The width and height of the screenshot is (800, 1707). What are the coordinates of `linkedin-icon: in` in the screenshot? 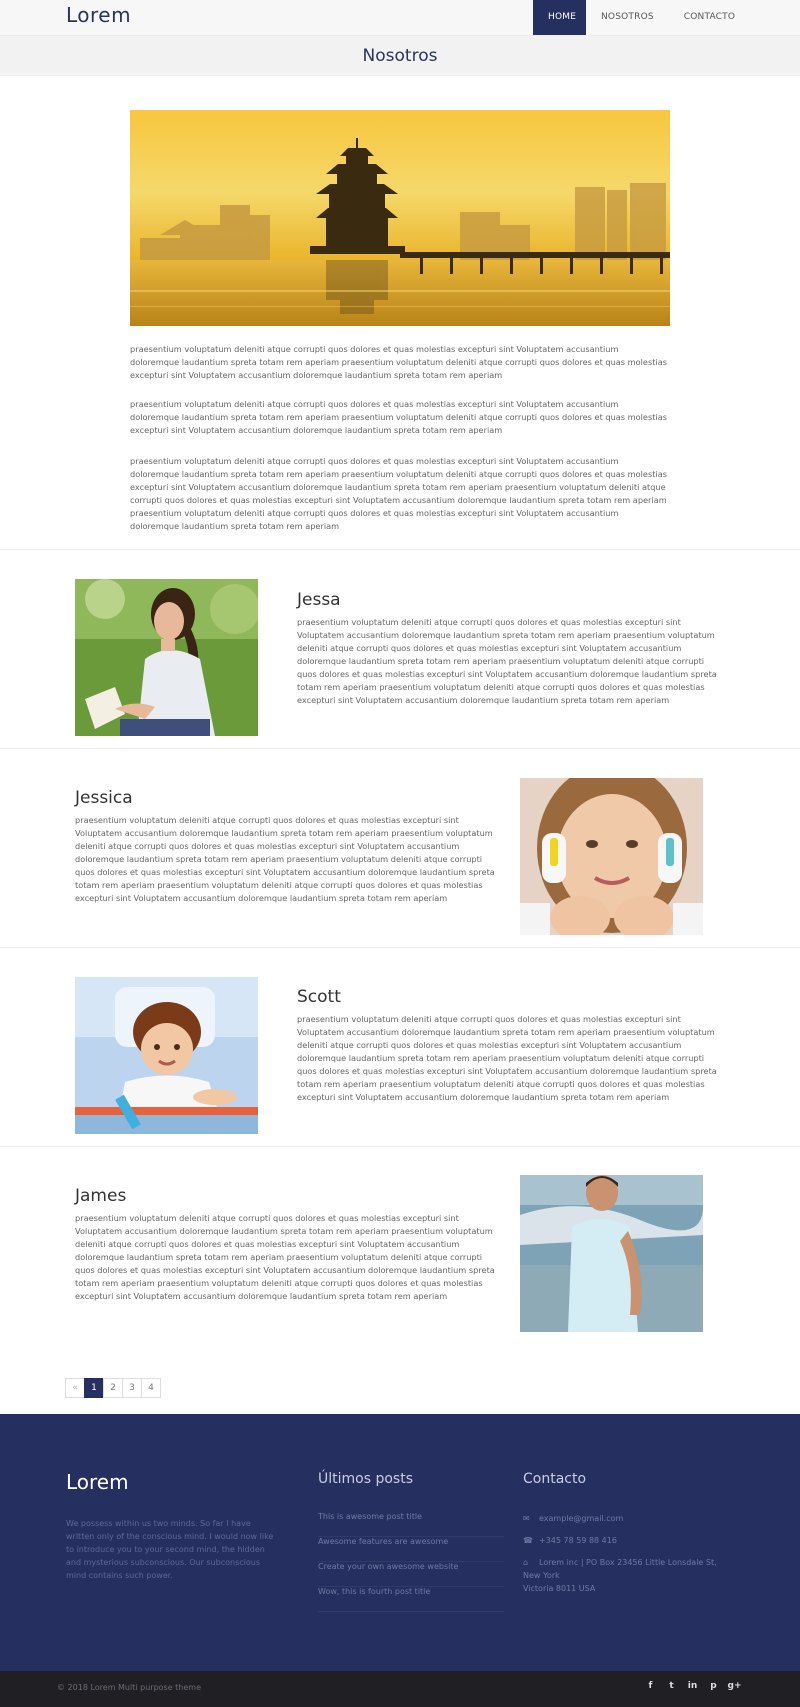 It's located at (692, 1686).